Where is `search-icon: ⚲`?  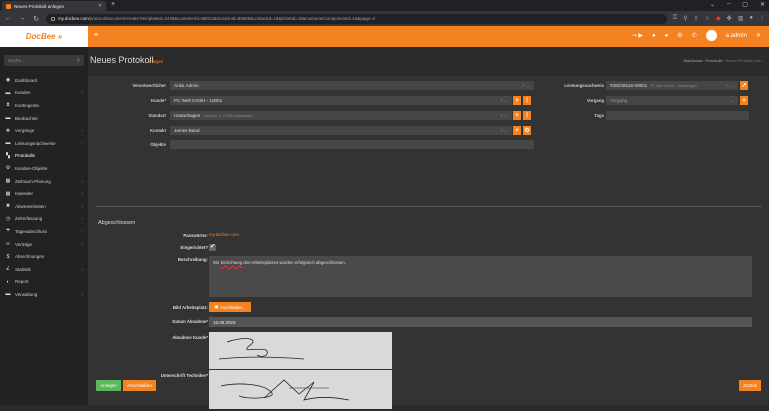
search-icon: ⚲ is located at coordinates (78, 61).